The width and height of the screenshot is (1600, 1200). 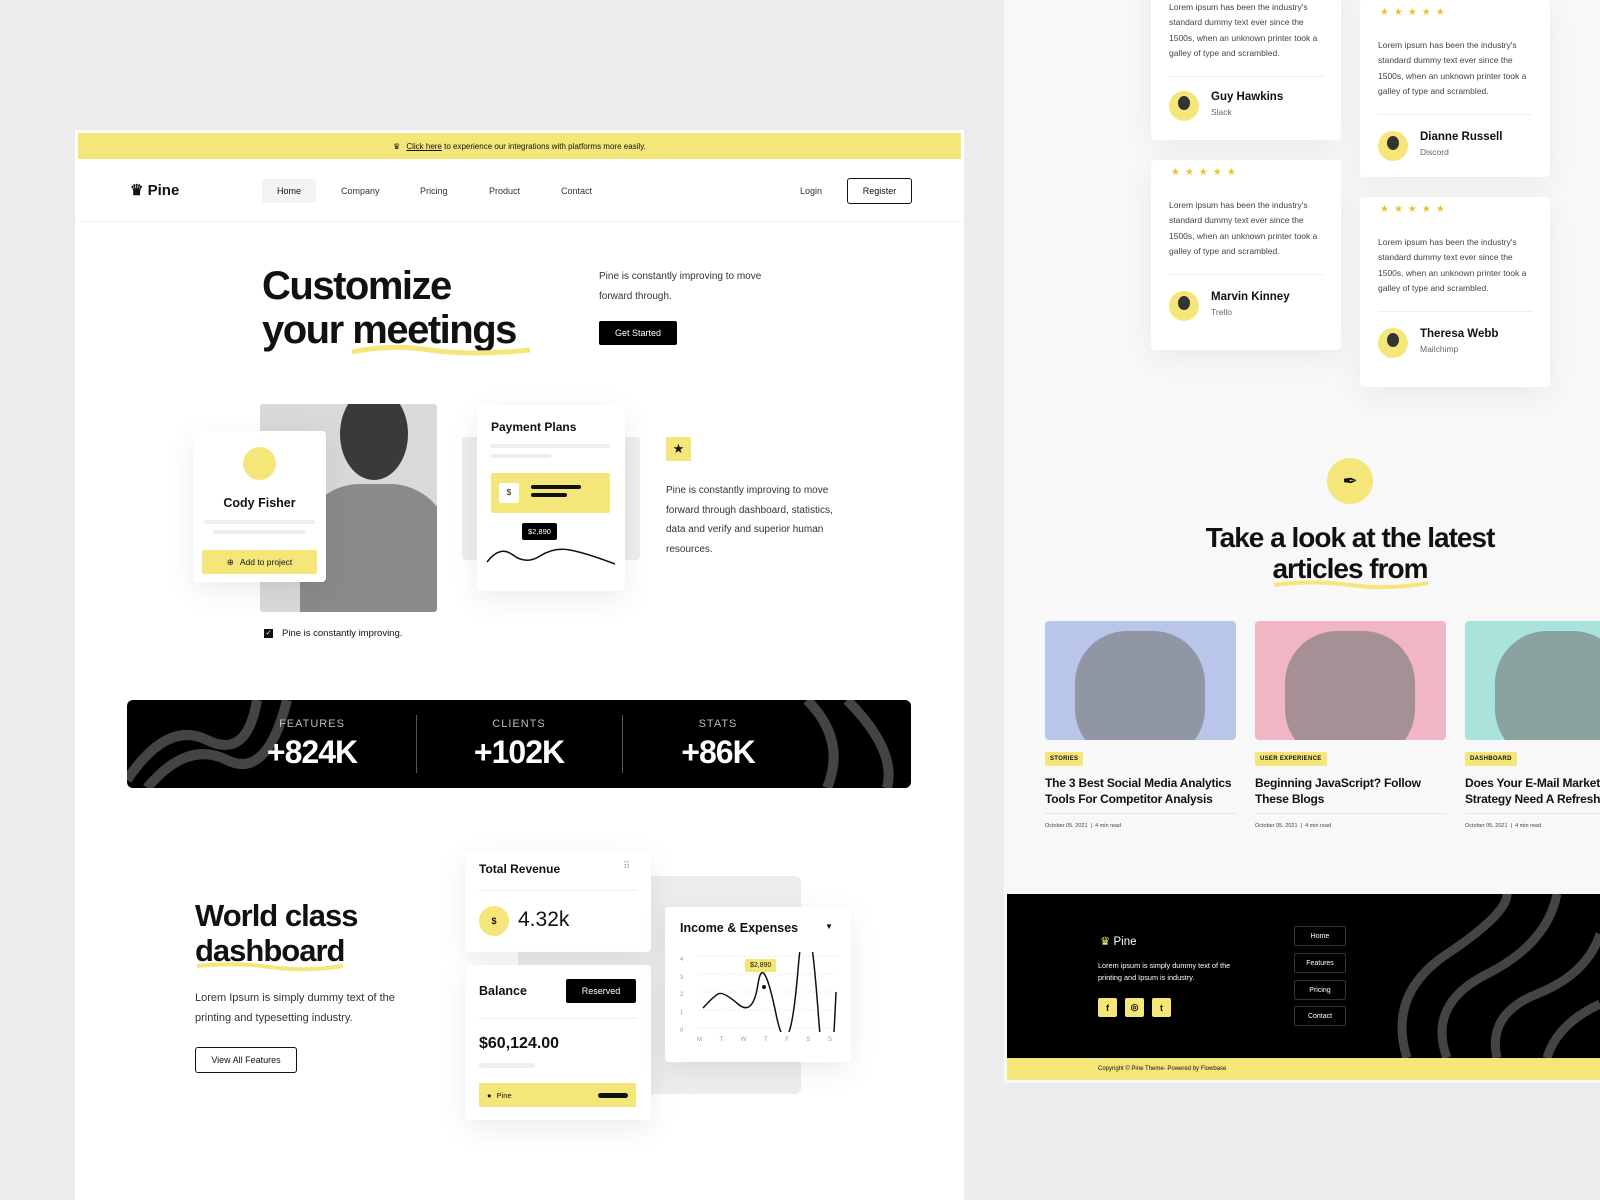 What do you see at coordinates (519, 1043) in the screenshot?
I see `balance-value: $60,124.00` at bounding box center [519, 1043].